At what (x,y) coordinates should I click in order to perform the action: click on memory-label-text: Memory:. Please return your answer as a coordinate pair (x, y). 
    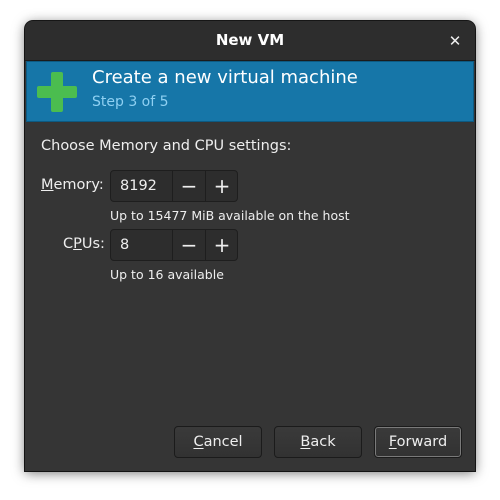
    Looking at the image, I should click on (72, 185).